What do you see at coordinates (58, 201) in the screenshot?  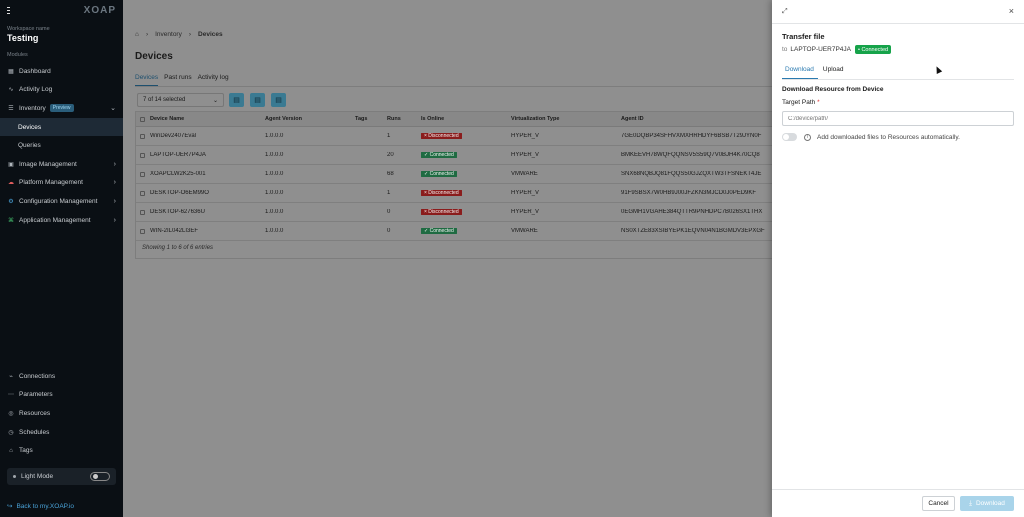 I see `sidebar-item-label: Configuration Management` at bounding box center [58, 201].